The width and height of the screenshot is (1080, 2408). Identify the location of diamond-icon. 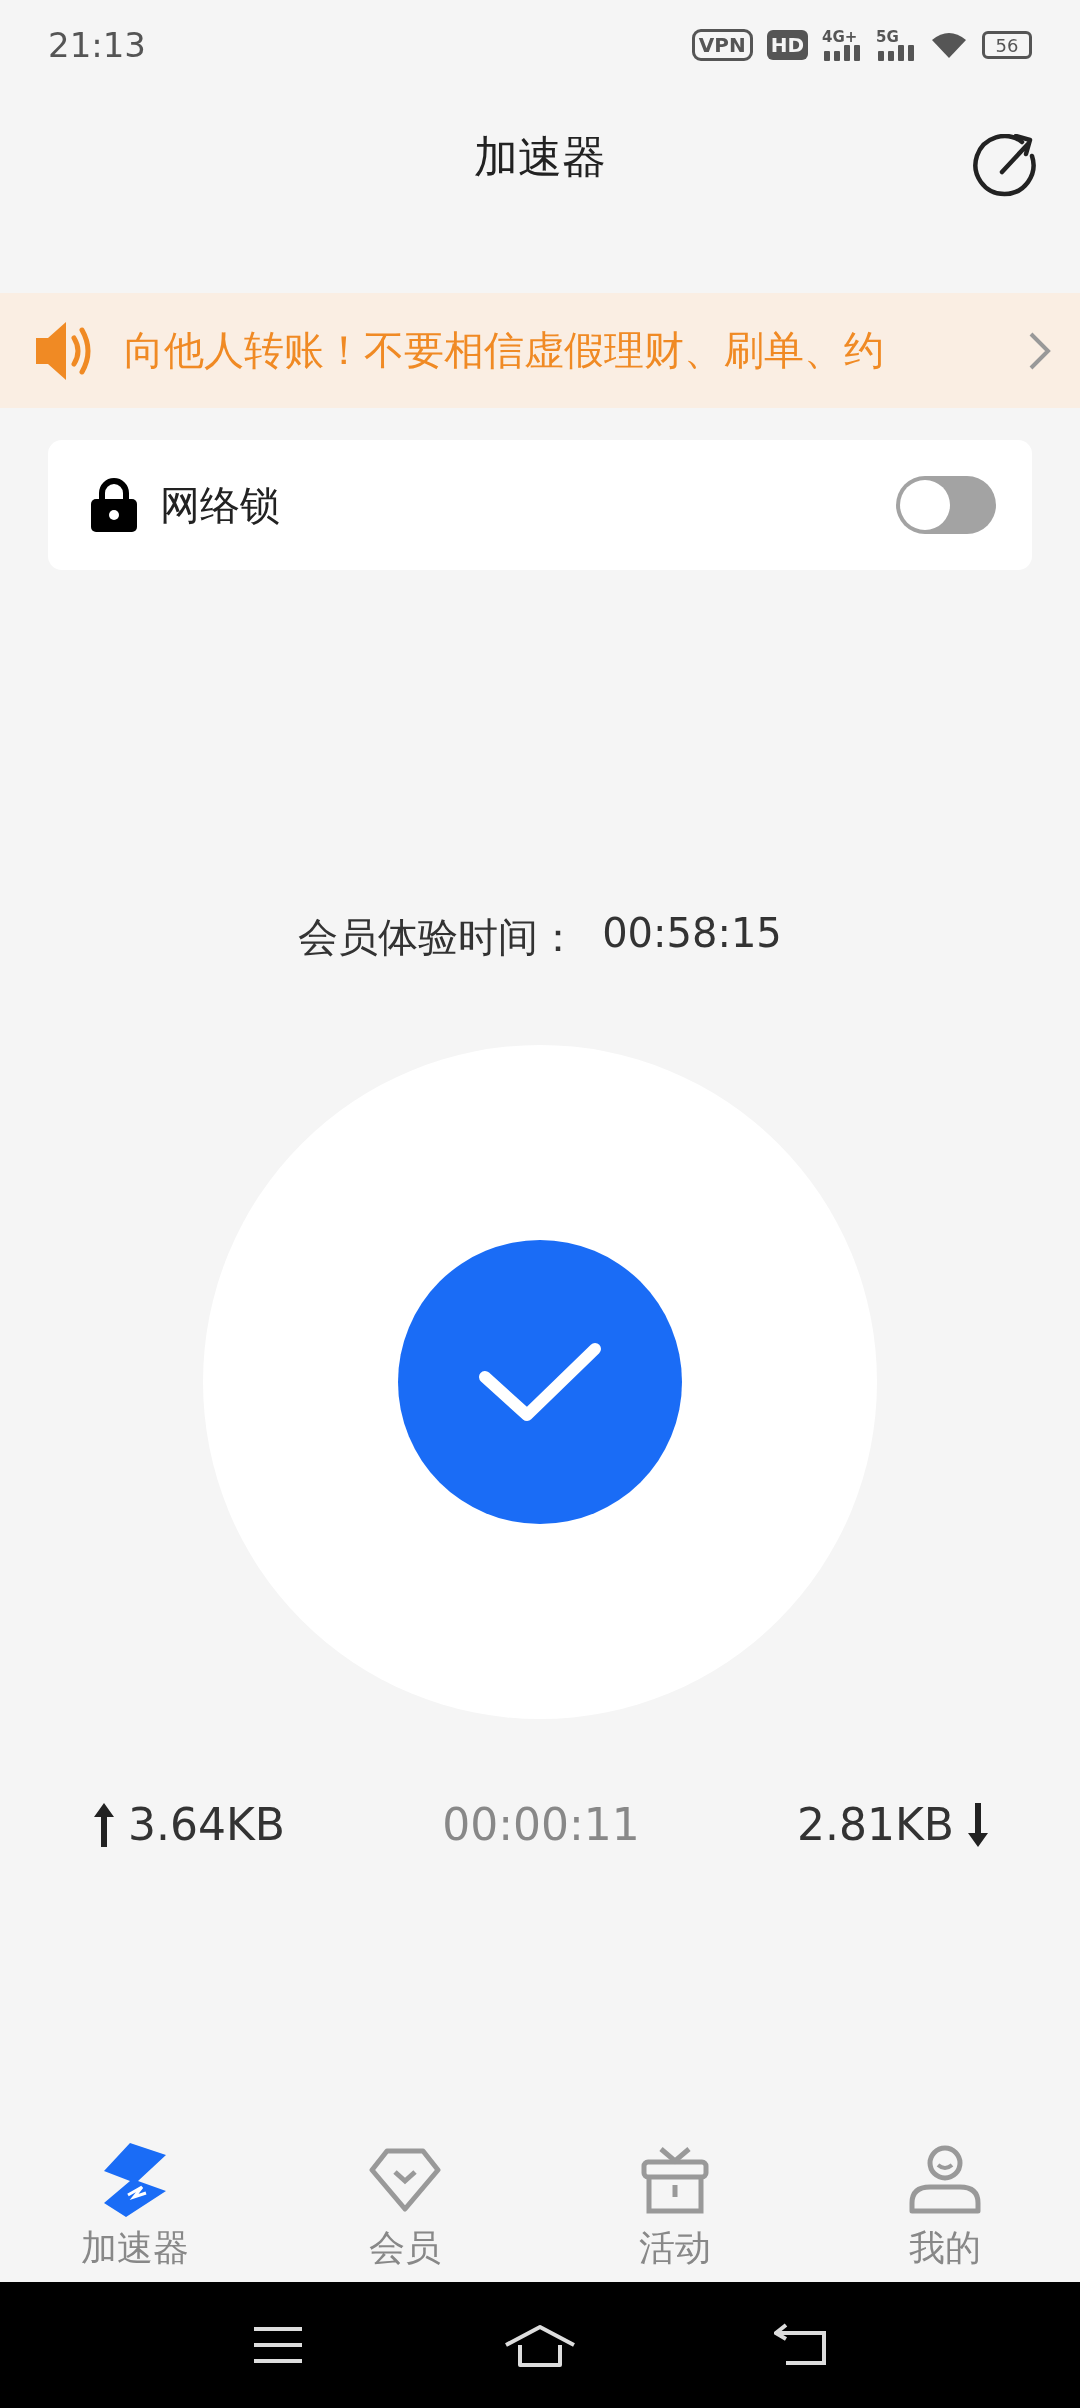
(405, 2180).